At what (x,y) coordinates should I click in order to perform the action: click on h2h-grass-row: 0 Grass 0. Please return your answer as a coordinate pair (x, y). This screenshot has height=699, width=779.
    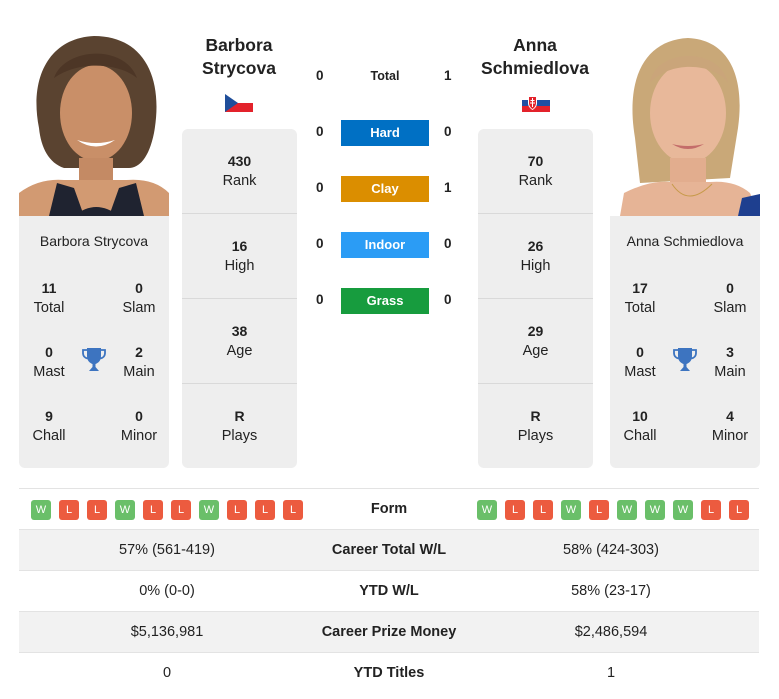
    Looking at the image, I should click on (390, 301).